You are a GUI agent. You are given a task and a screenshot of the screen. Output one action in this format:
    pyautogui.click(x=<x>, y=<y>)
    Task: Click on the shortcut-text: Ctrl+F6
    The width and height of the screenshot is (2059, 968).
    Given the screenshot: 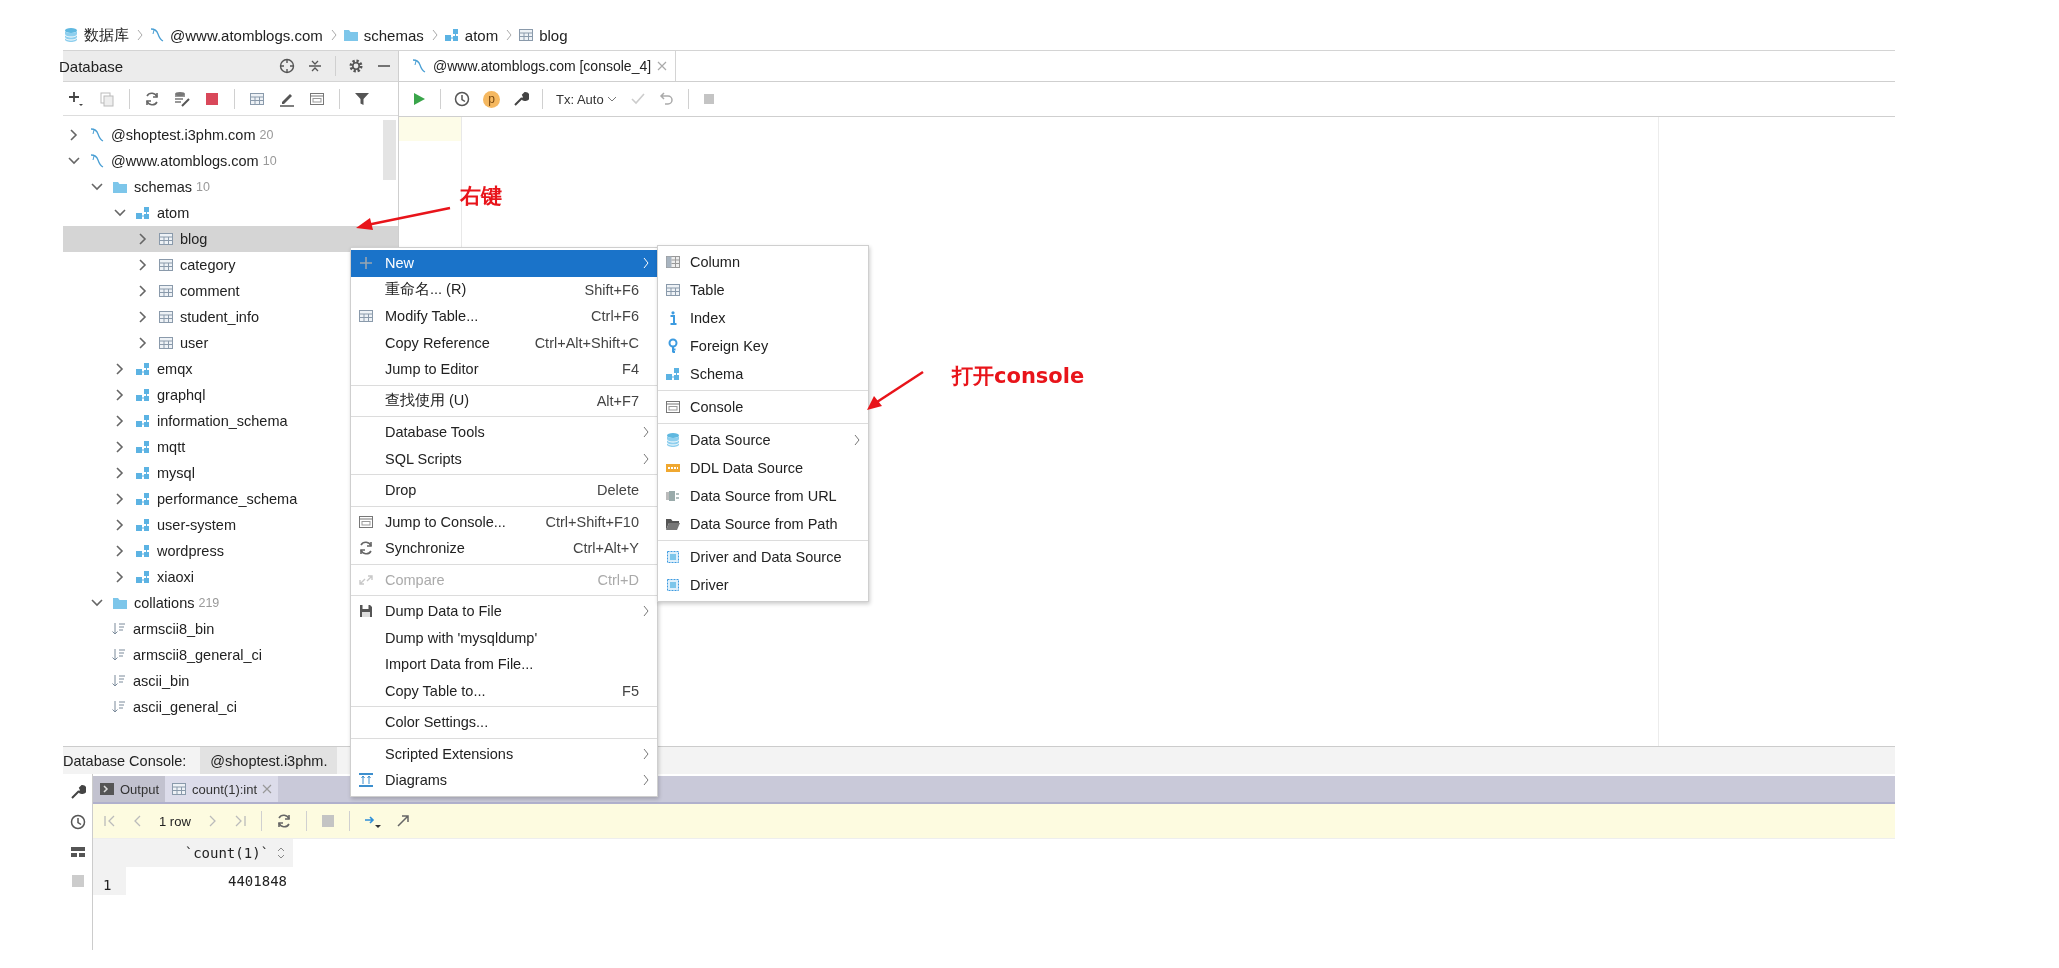 What is the action you would take?
    pyautogui.click(x=614, y=316)
    